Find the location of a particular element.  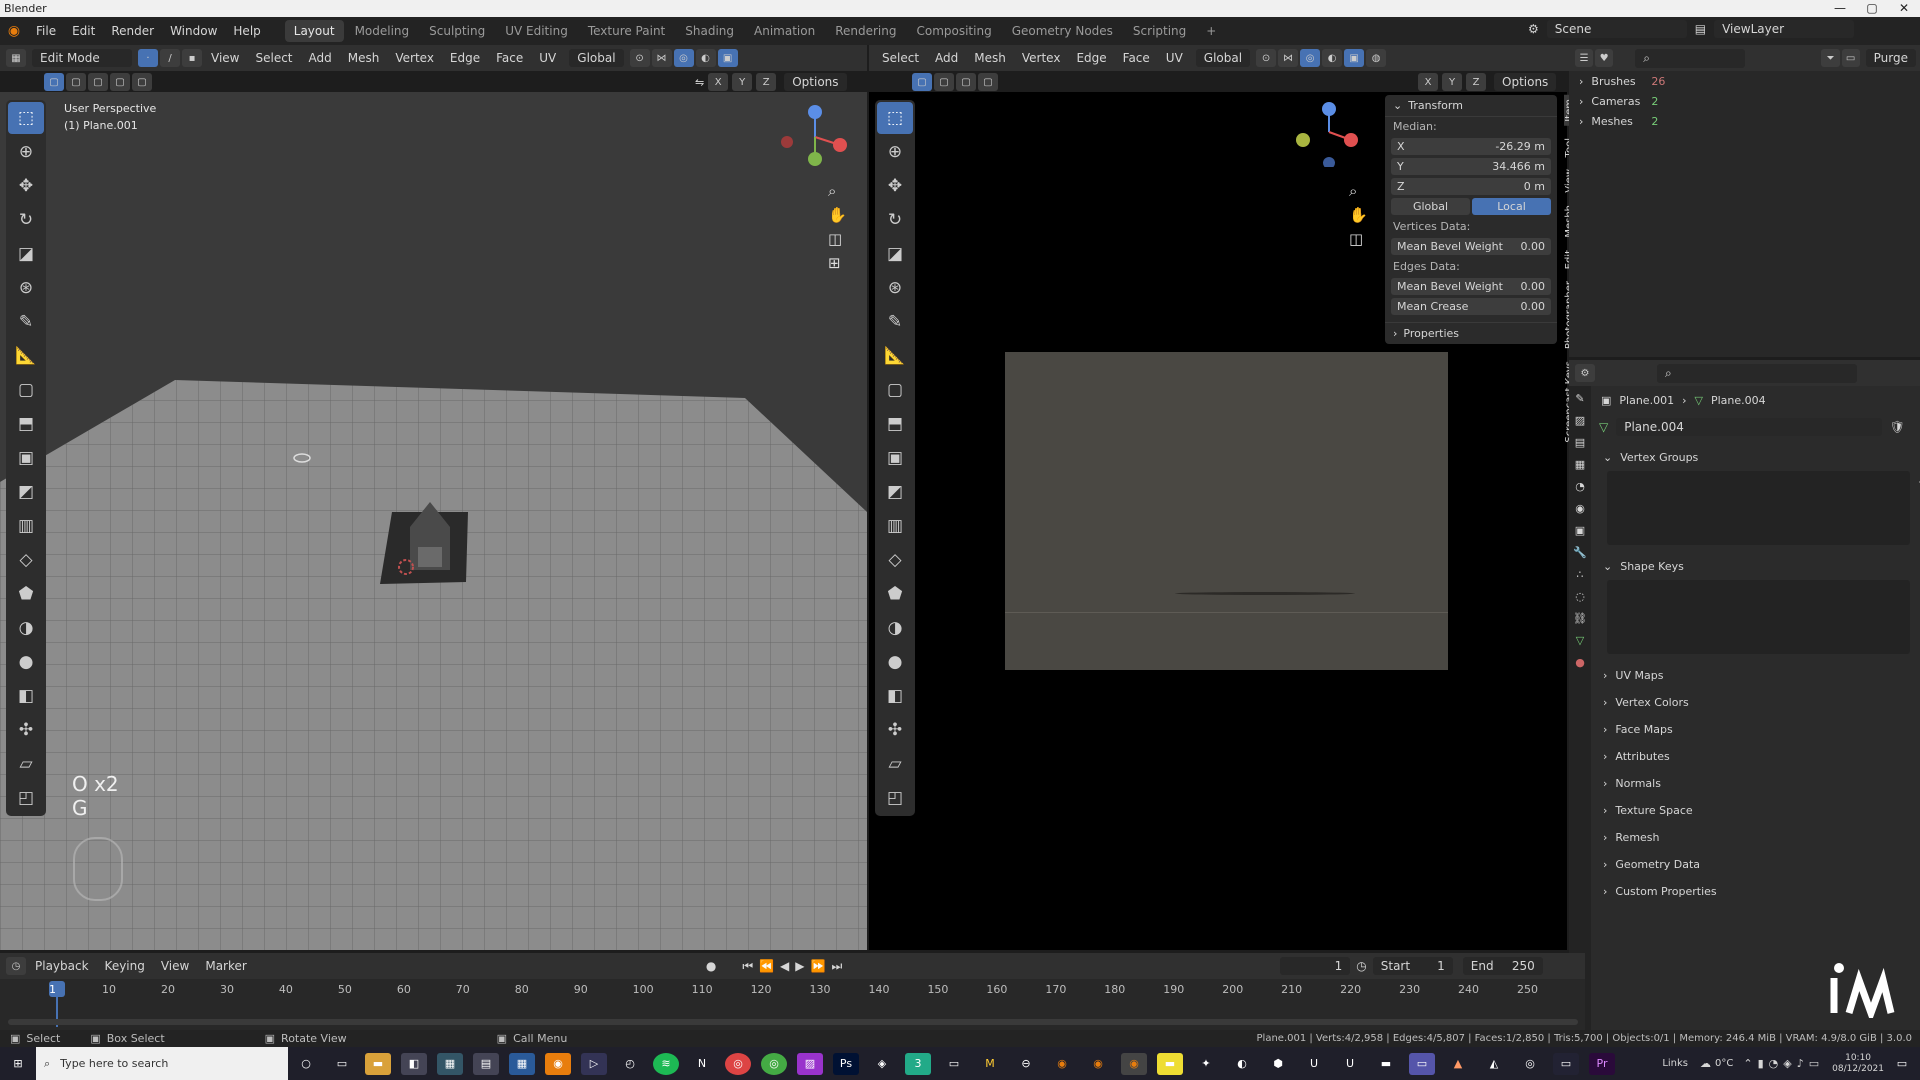

material-icon: ● is located at coordinates (1580, 662).